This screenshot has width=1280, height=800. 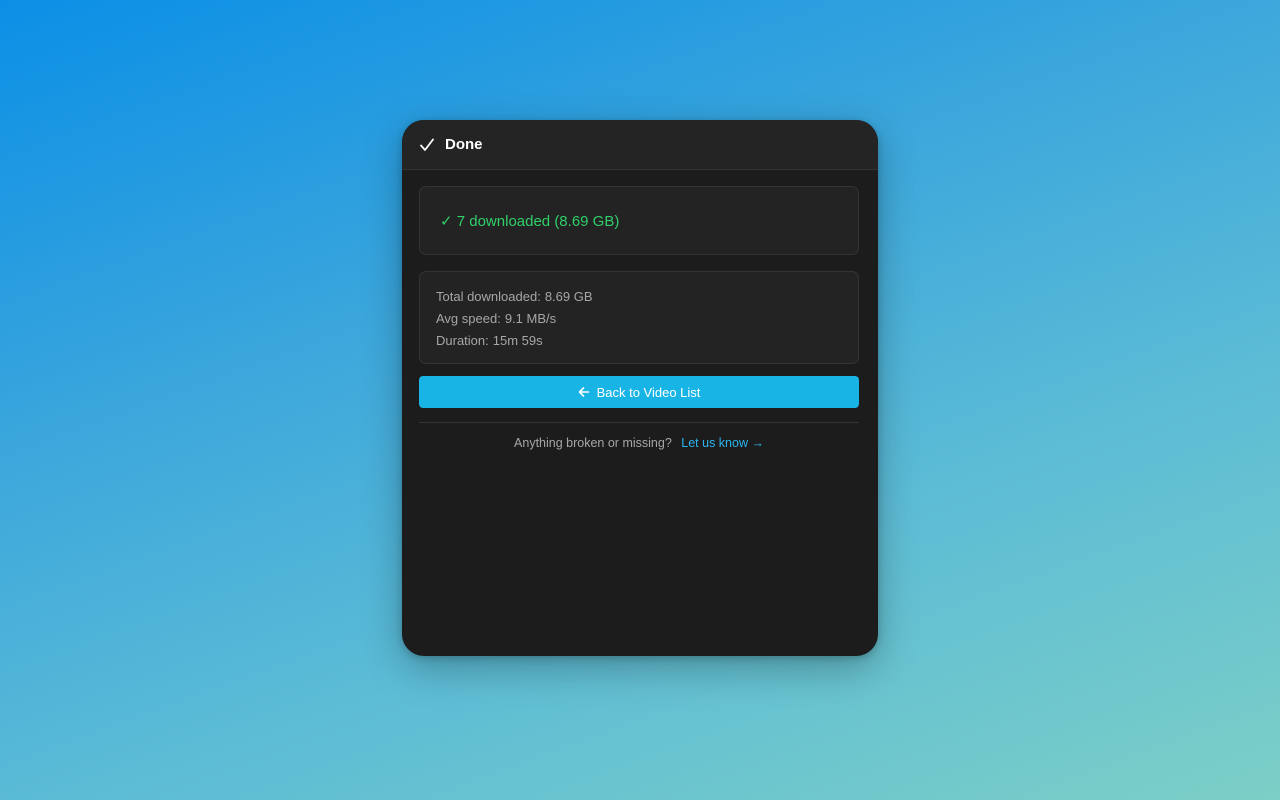 What do you see at coordinates (468, 318) in the screenshot?
I see `stat-speed-label: Avg speed:` at bounding box center [468, 318].